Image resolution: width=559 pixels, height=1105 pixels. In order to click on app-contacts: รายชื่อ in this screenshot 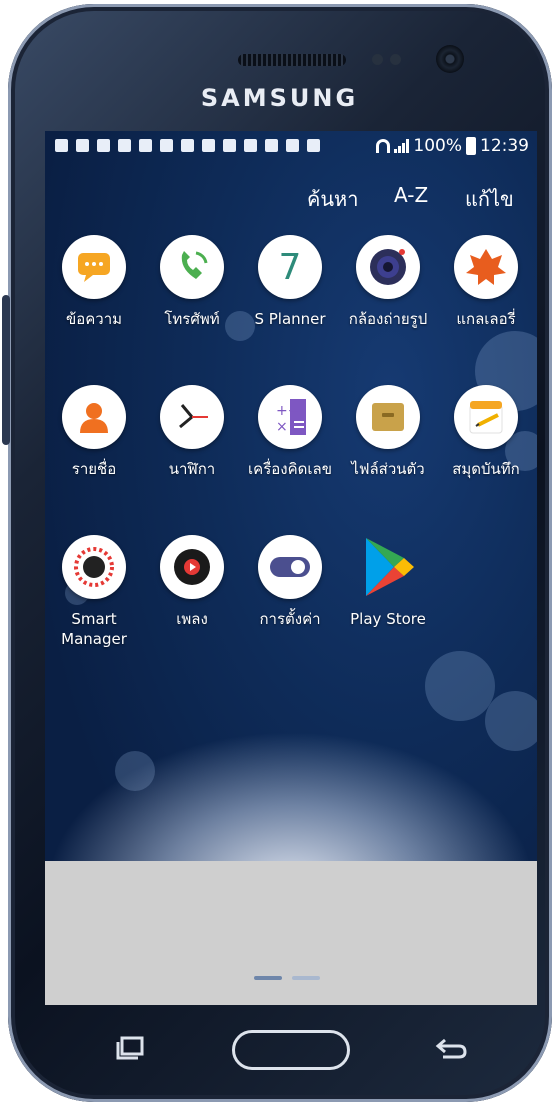, I will do `click(94, 432)`.